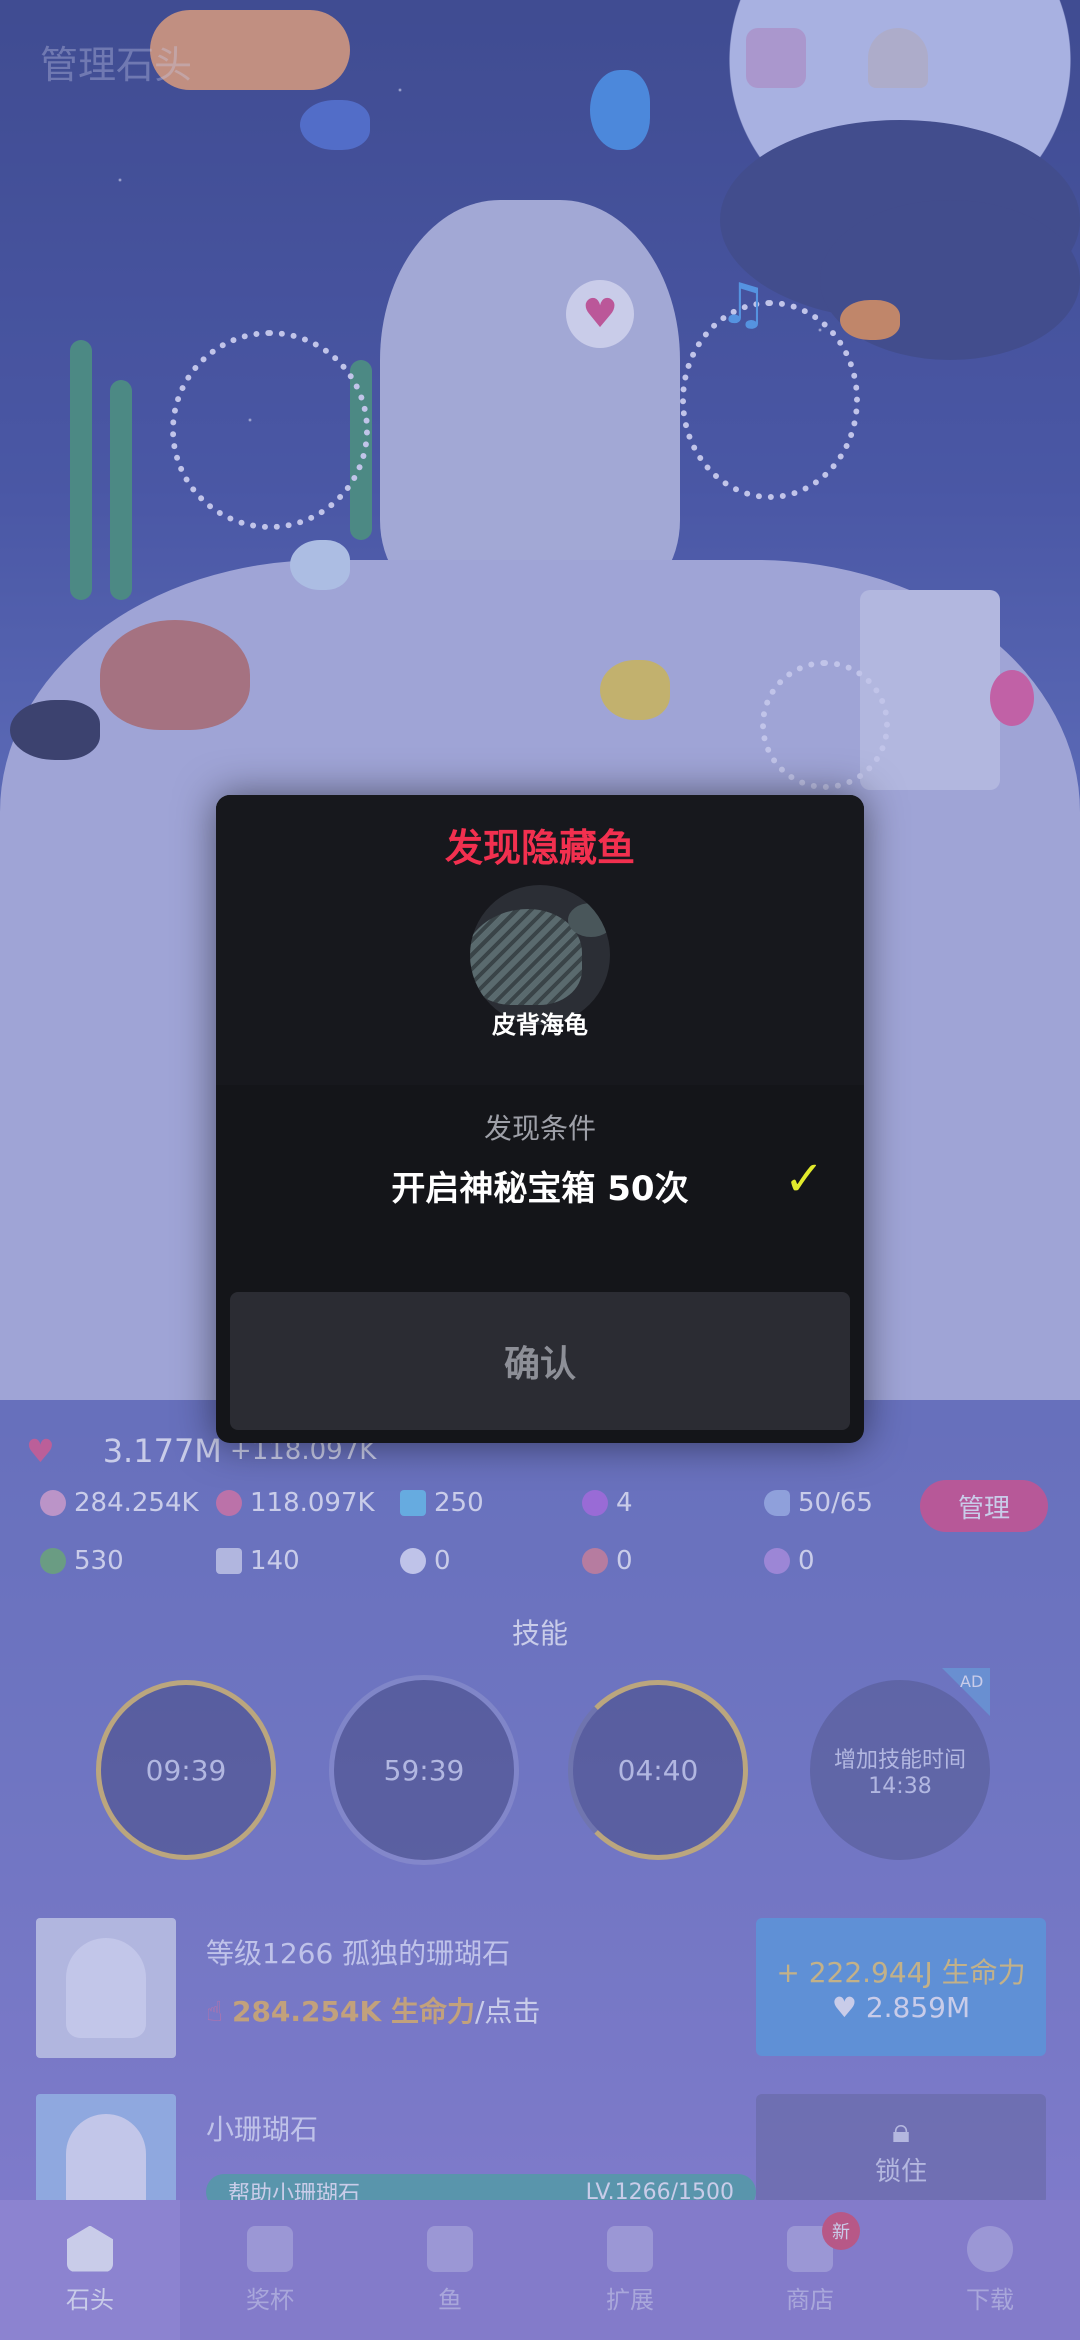  Describe the element at coordinates (539, 848) in the screenshot. I see `dialog-title: 发现隐藏鱼` at that location.